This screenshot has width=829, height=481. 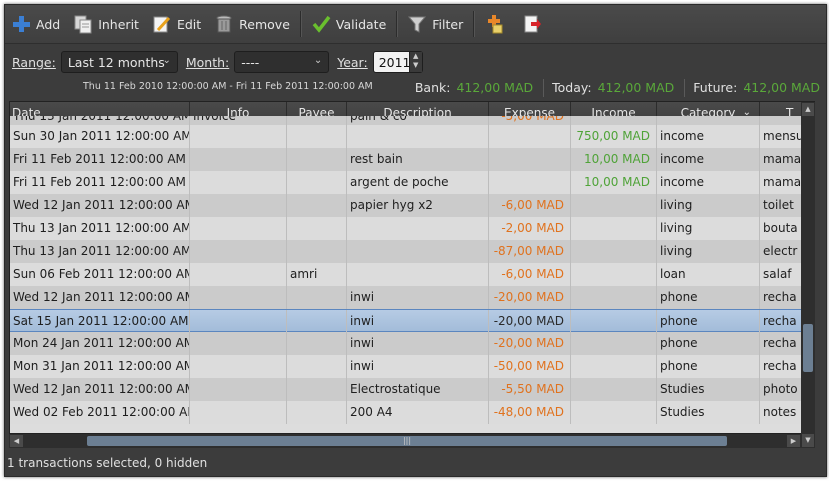 What do you see at coordinates (118, 24) in the screenshot?
I see `inherit-label: Inherit` at bounding box center [118, 24].